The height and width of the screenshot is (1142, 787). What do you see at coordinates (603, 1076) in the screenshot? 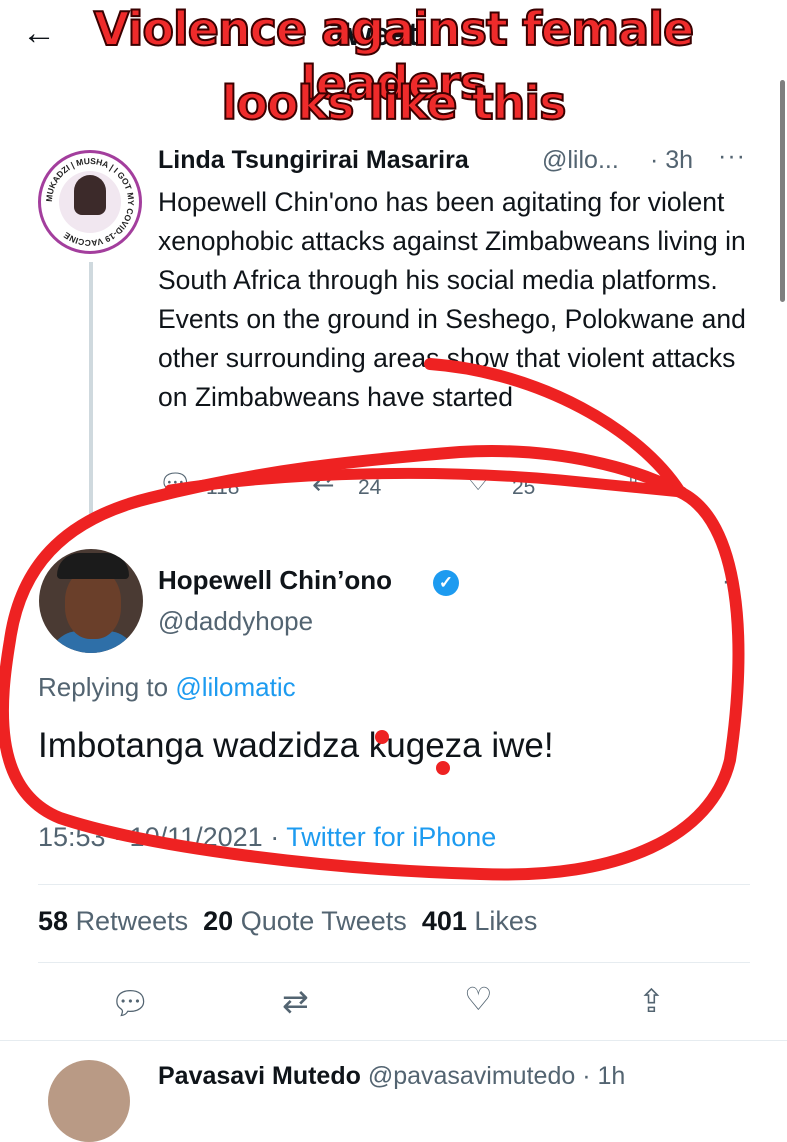
I see `tweet-time: · 1h` at bounding box center [603, 1076].